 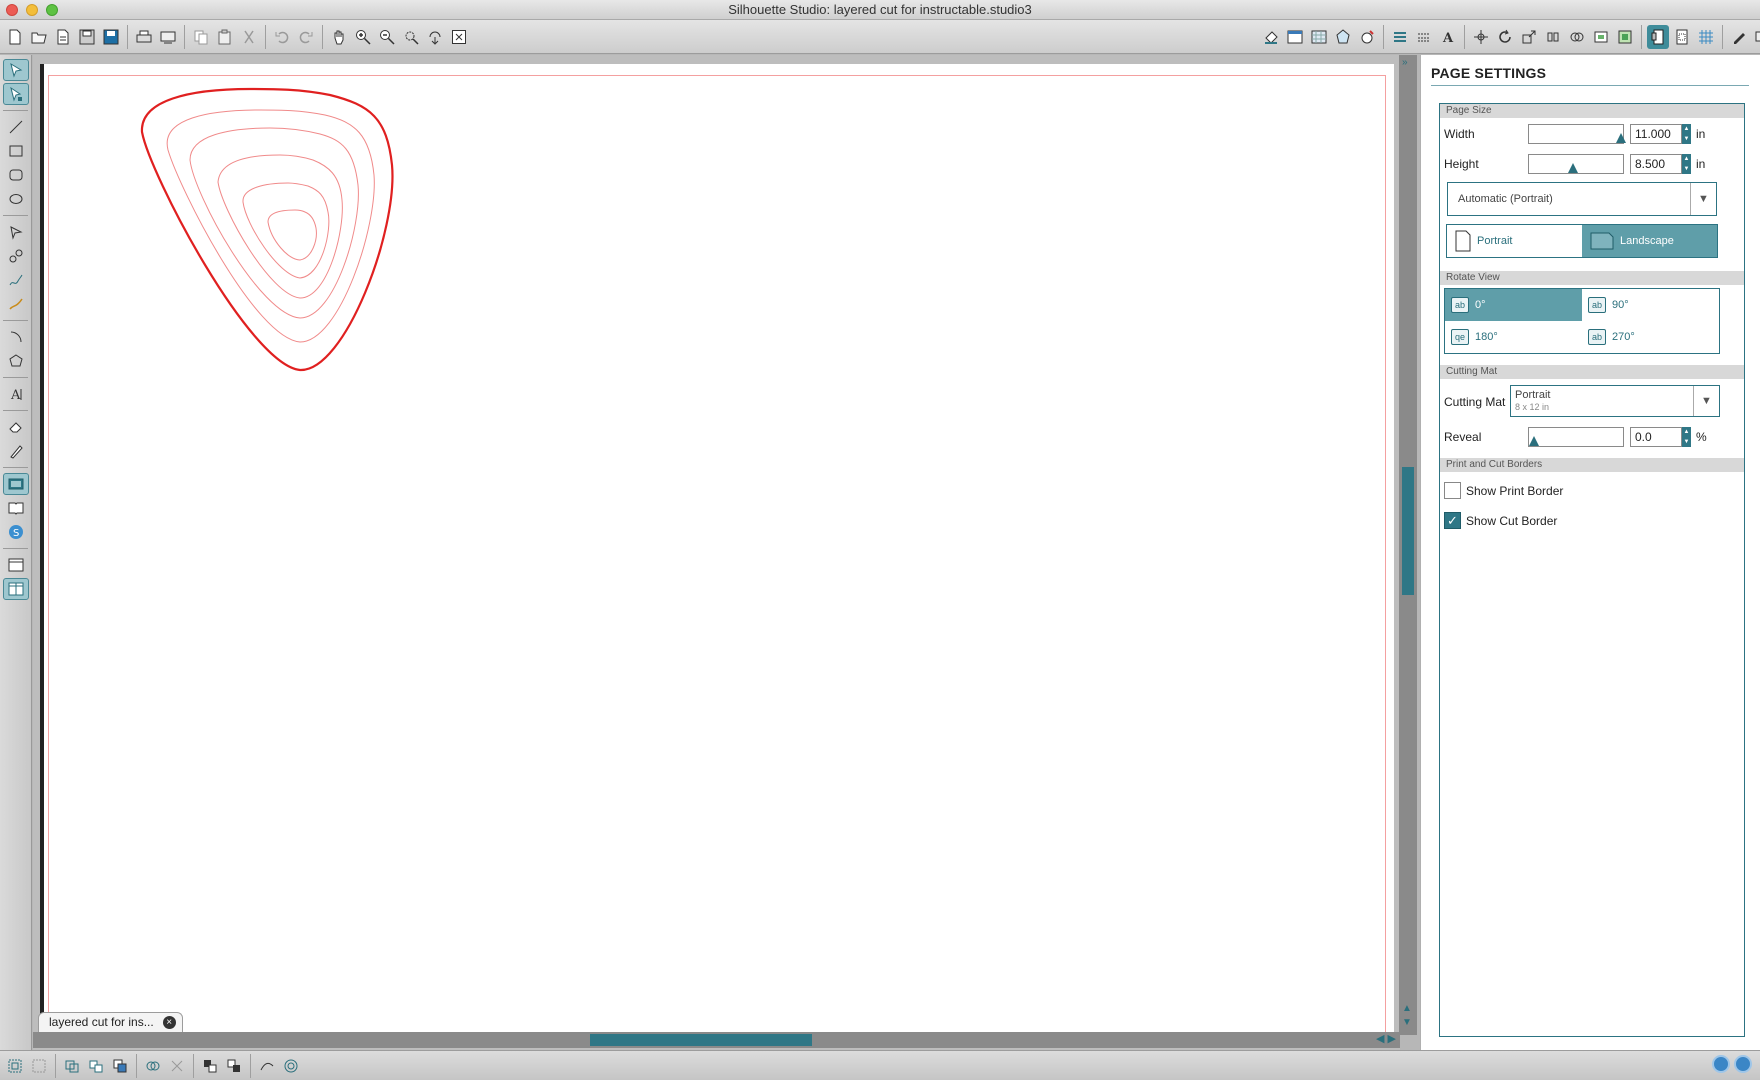 I want to click on weld-icon, so click(x=153, y=1066).